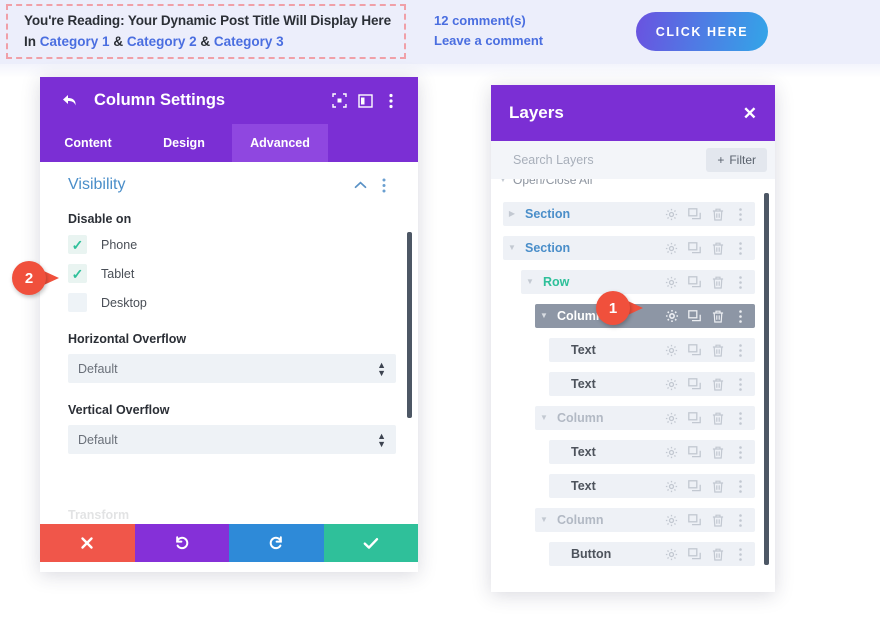 The image size is (880, 635). I want to click on layout-view-icon, so click(365, 101).